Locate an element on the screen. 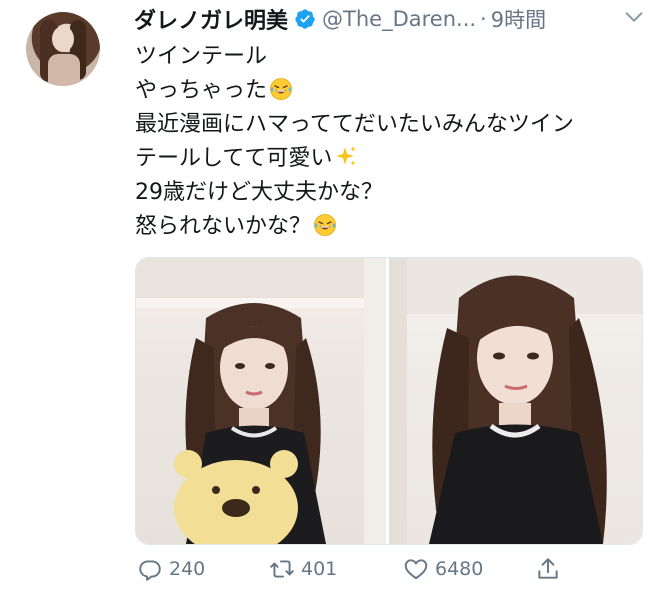  avatar is located at coordinates (63, 49).